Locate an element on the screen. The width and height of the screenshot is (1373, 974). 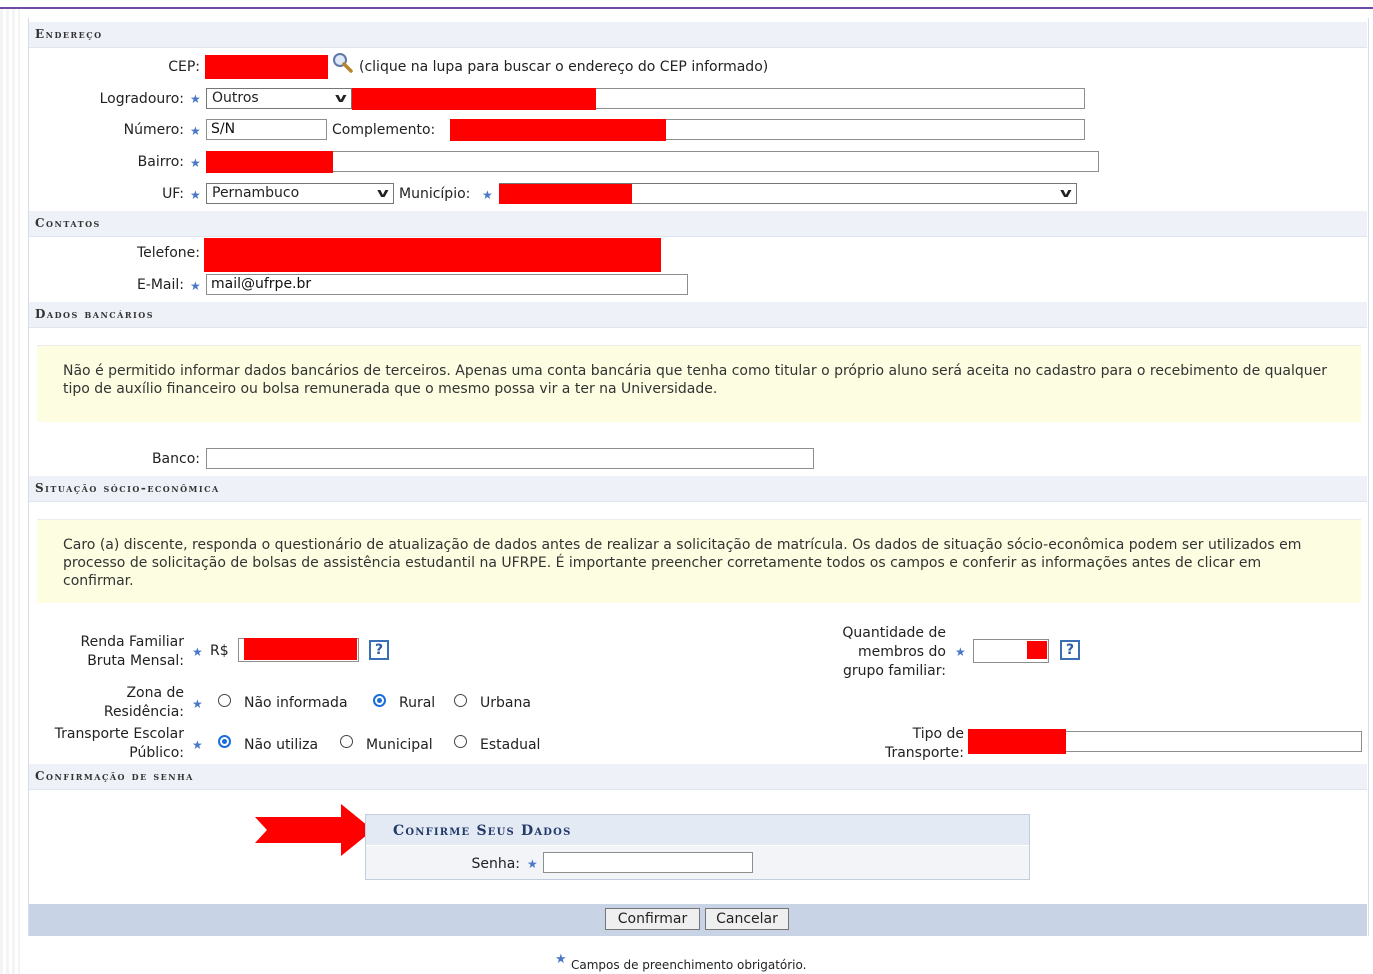
label-line: Residência: is located at coordinates (143, 712).